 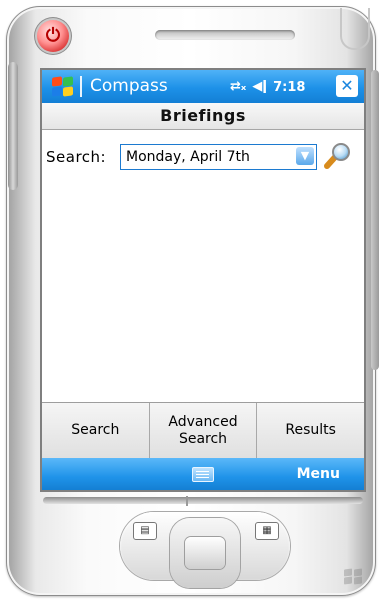 I want to click on softkey-bar: Menu, so click(x=203, y=474).